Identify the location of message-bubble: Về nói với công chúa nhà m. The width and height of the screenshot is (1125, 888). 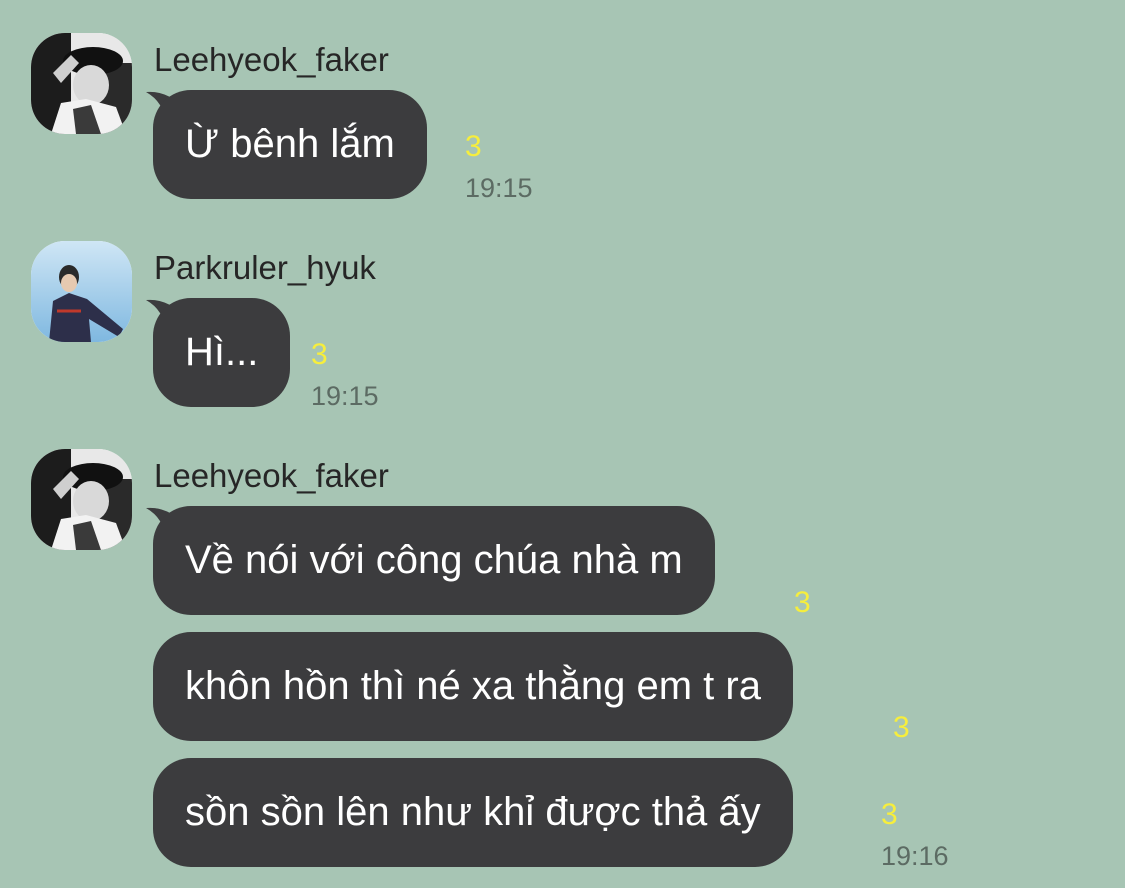
(434, 560).